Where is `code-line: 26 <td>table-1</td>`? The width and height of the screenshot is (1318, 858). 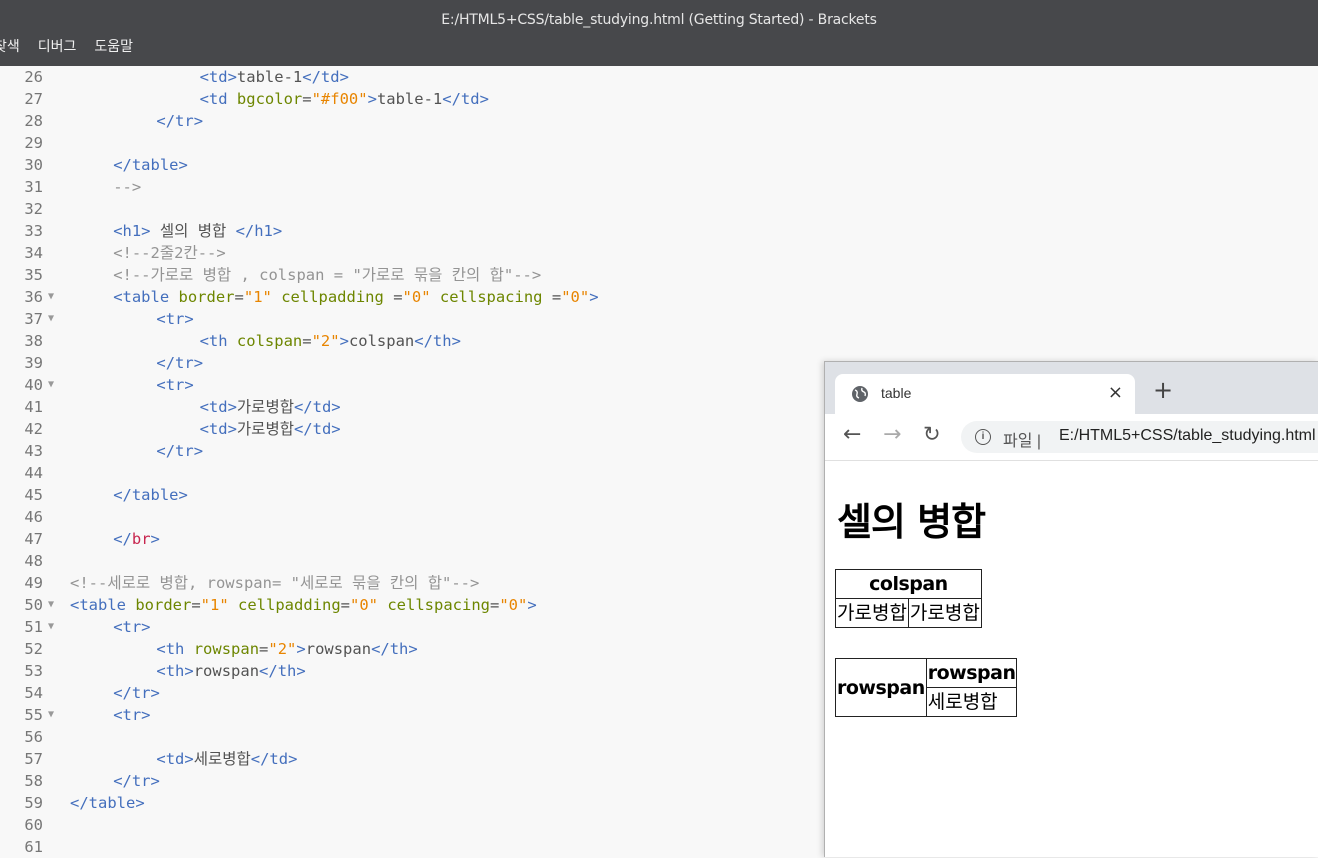 code-line: 26 <td>table-1</td> is located at coordinates (659, 77).